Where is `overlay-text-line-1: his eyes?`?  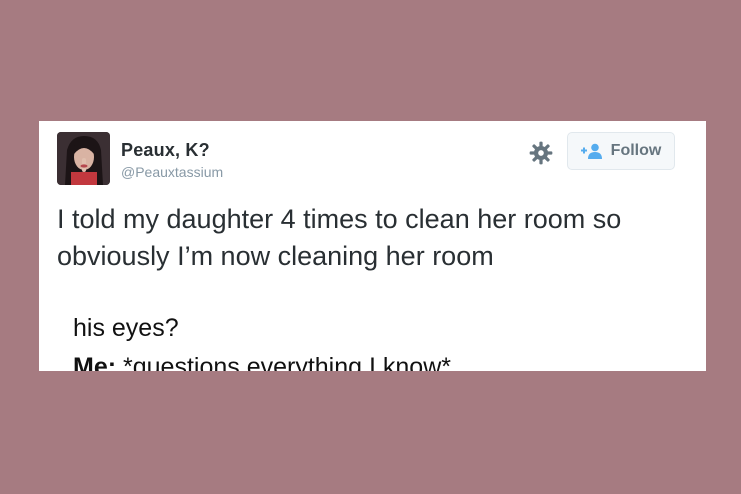 overlay-text-line-1: his eyes? is located at coordinates (126, 328).